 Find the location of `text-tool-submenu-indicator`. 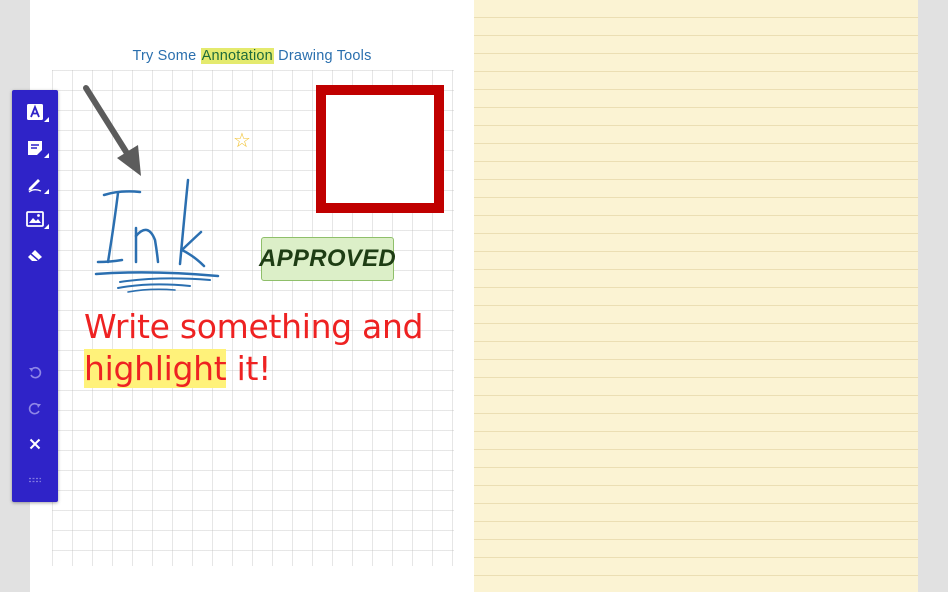

text-tool-submenu-indicator is located at coordinates (46, 119).